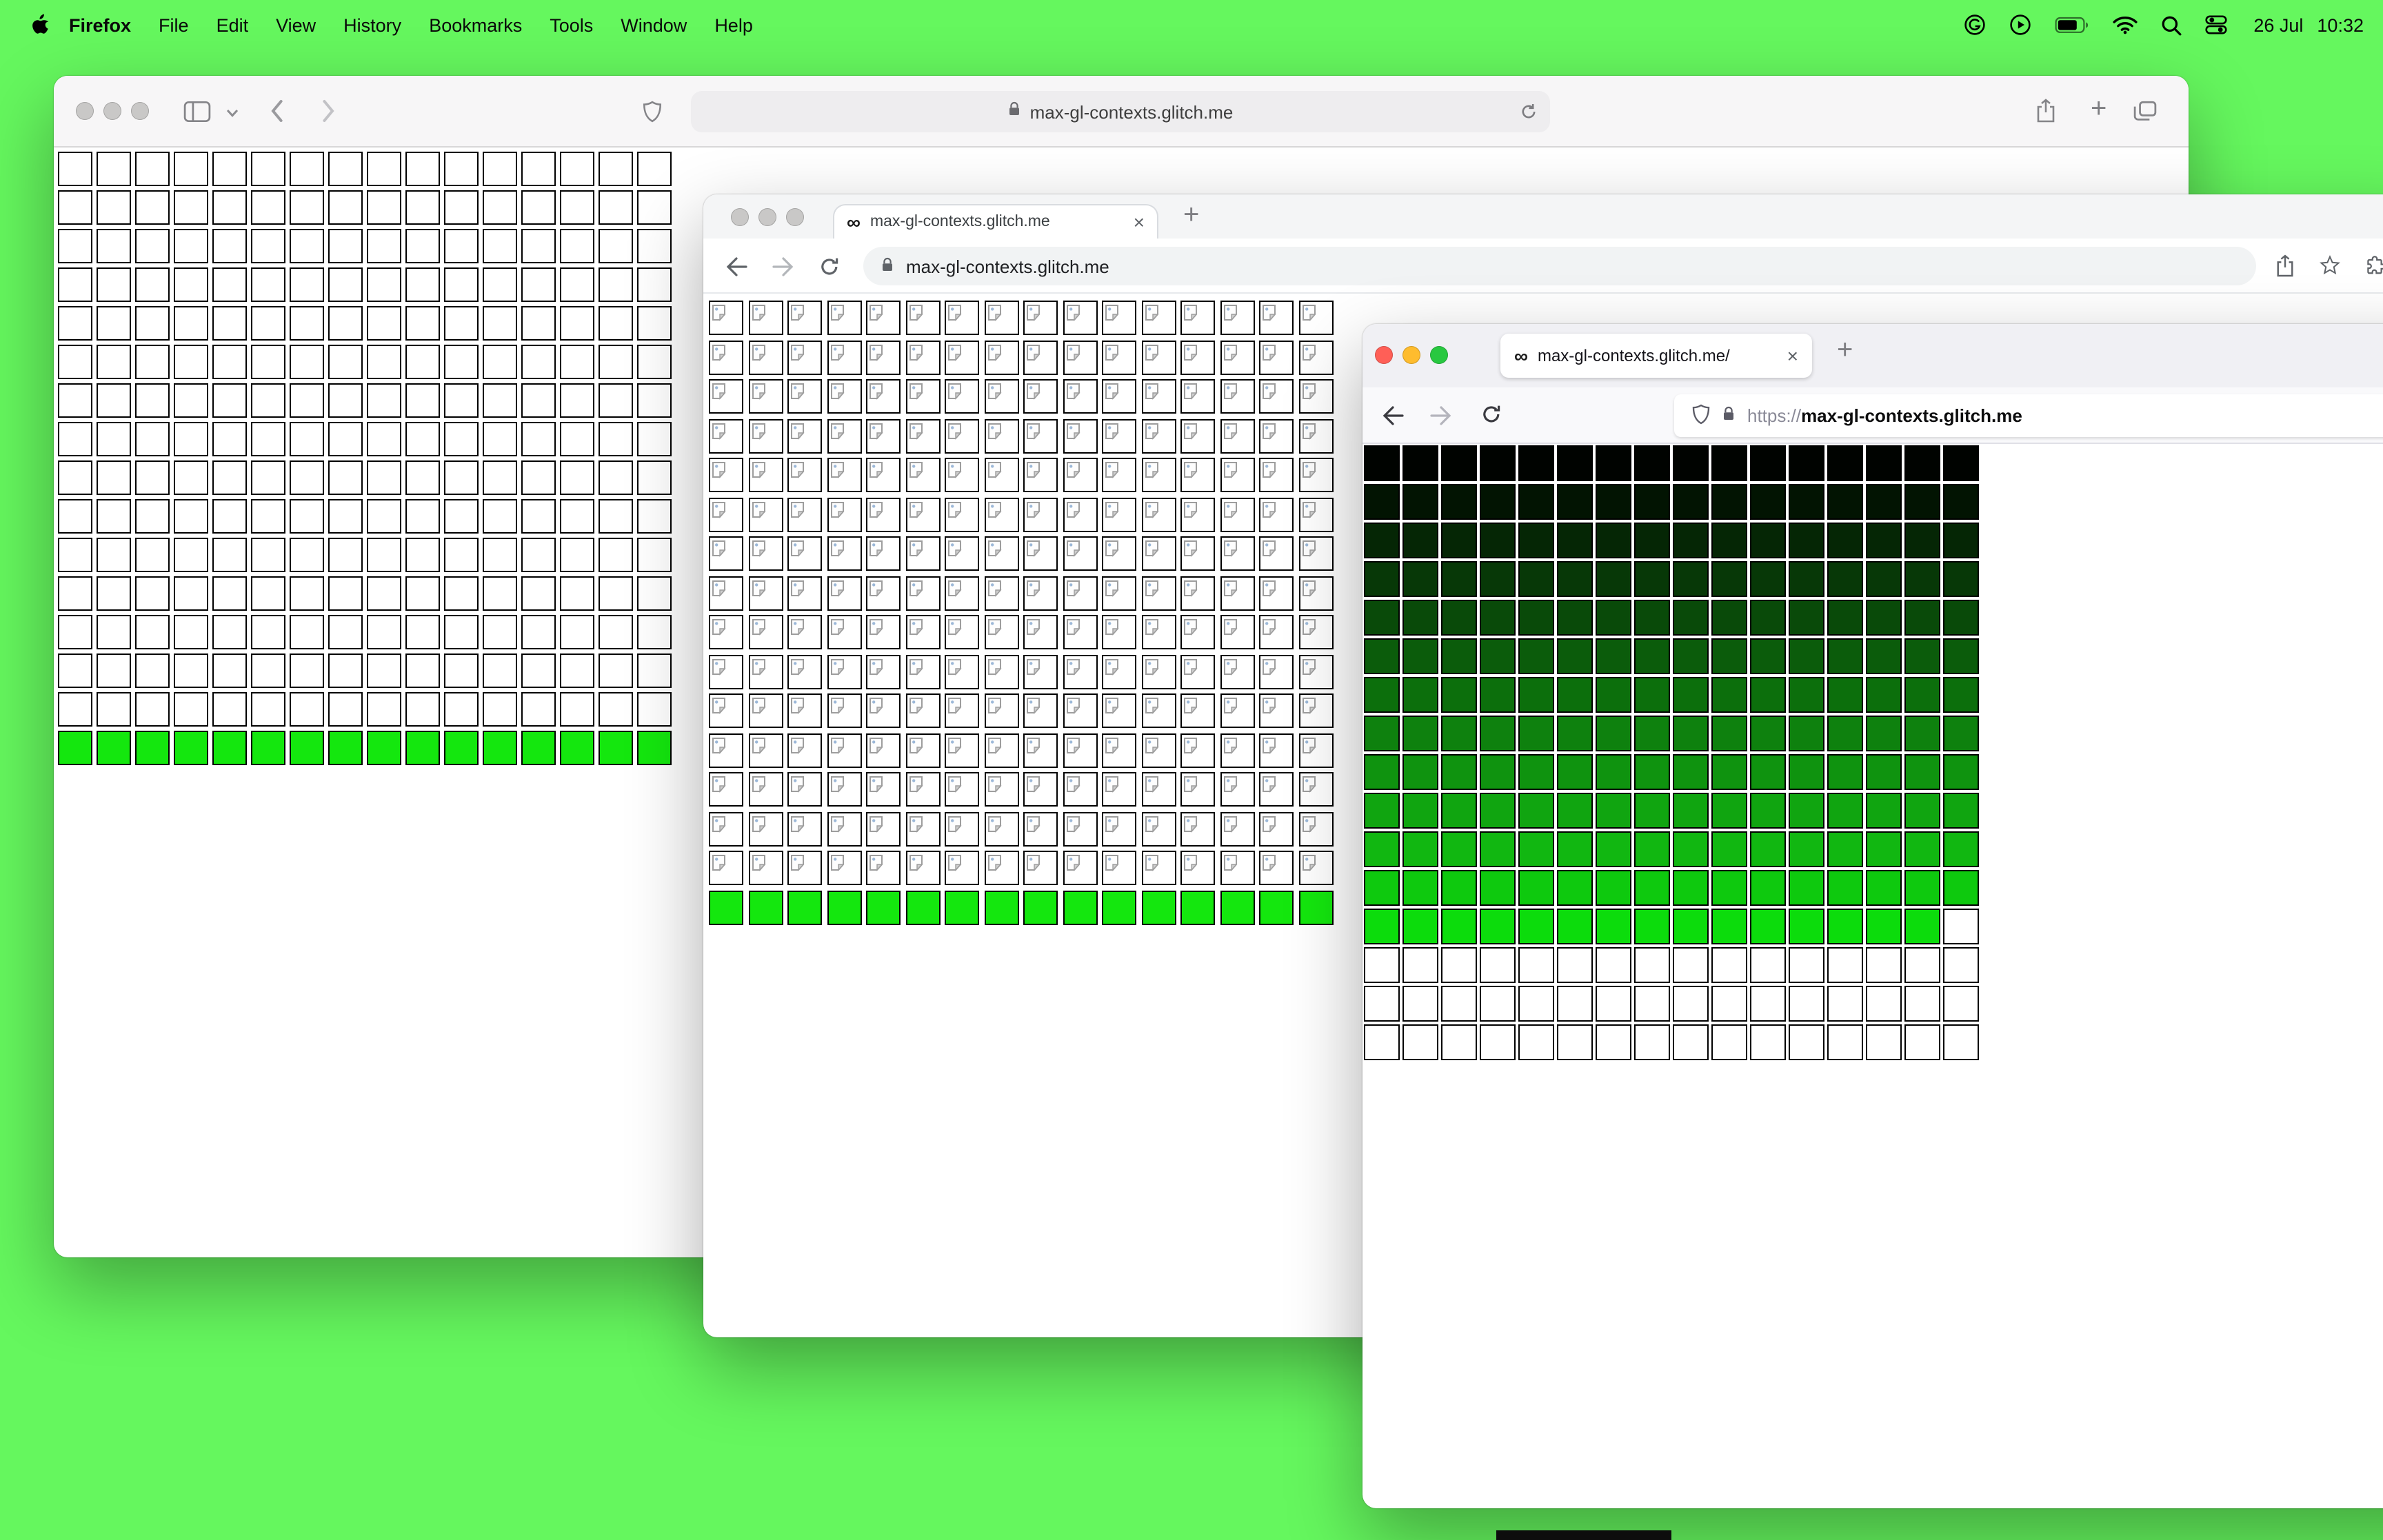  I want to click on menu-view: View, so click(296, 25).